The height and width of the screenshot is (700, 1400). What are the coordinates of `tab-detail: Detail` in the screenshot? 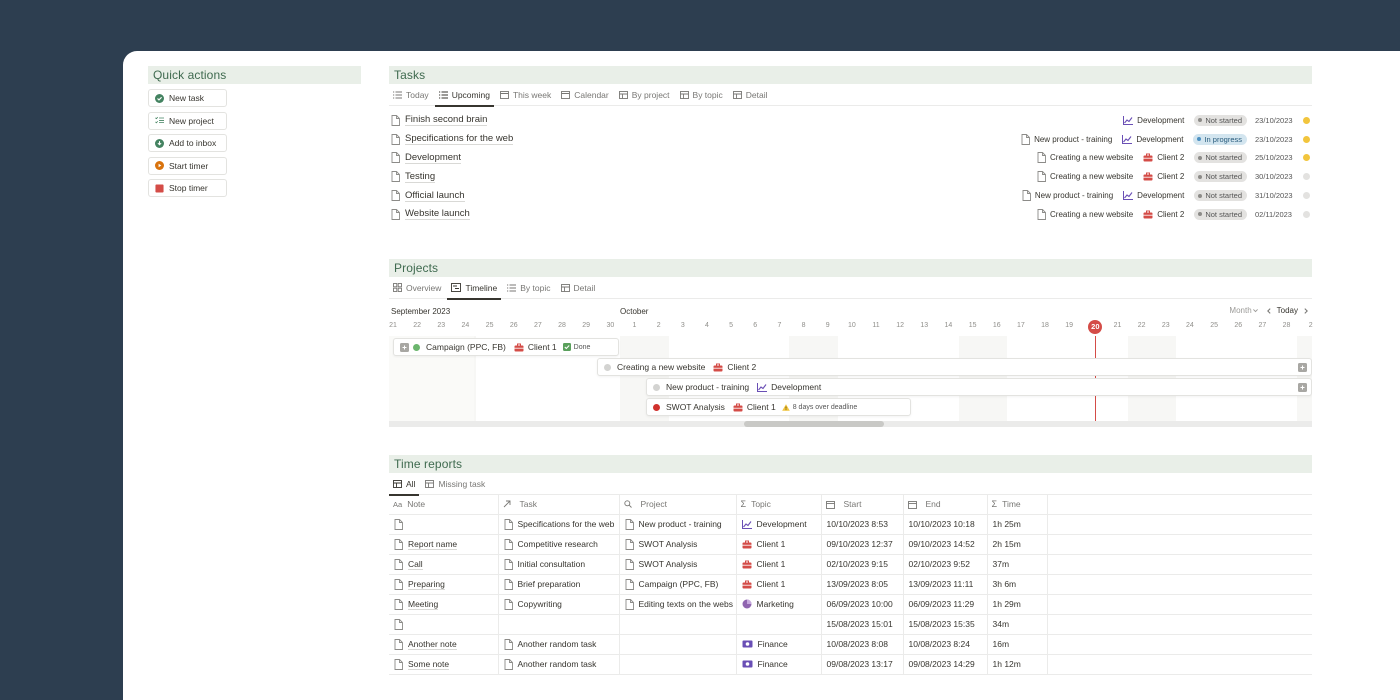 It's located at (577, 288).